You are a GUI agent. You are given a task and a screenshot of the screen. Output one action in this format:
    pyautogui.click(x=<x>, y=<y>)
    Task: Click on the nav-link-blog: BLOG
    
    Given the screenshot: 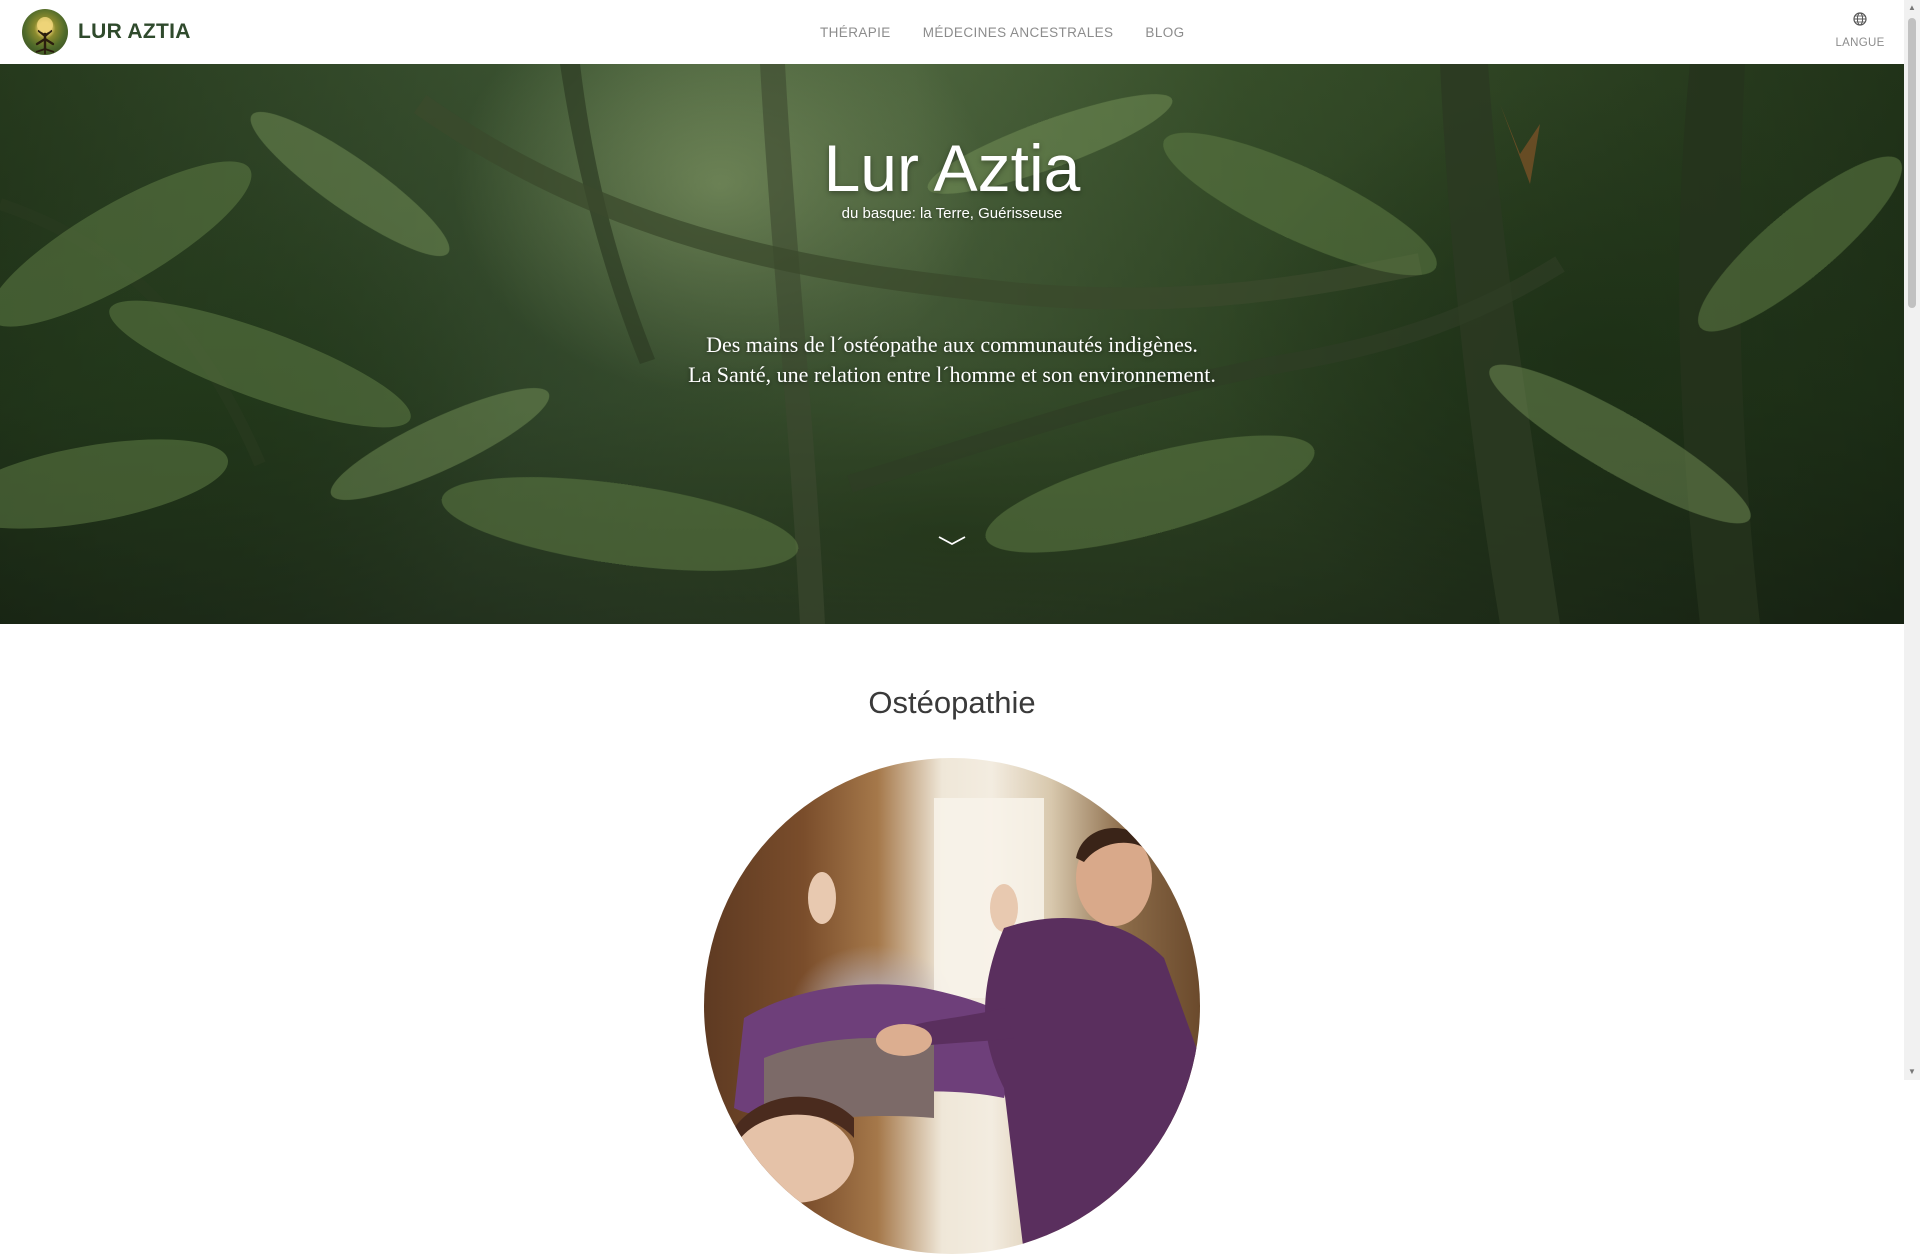 What is the action you would take?
    pyautogui.click(x=1164, y=32)
    